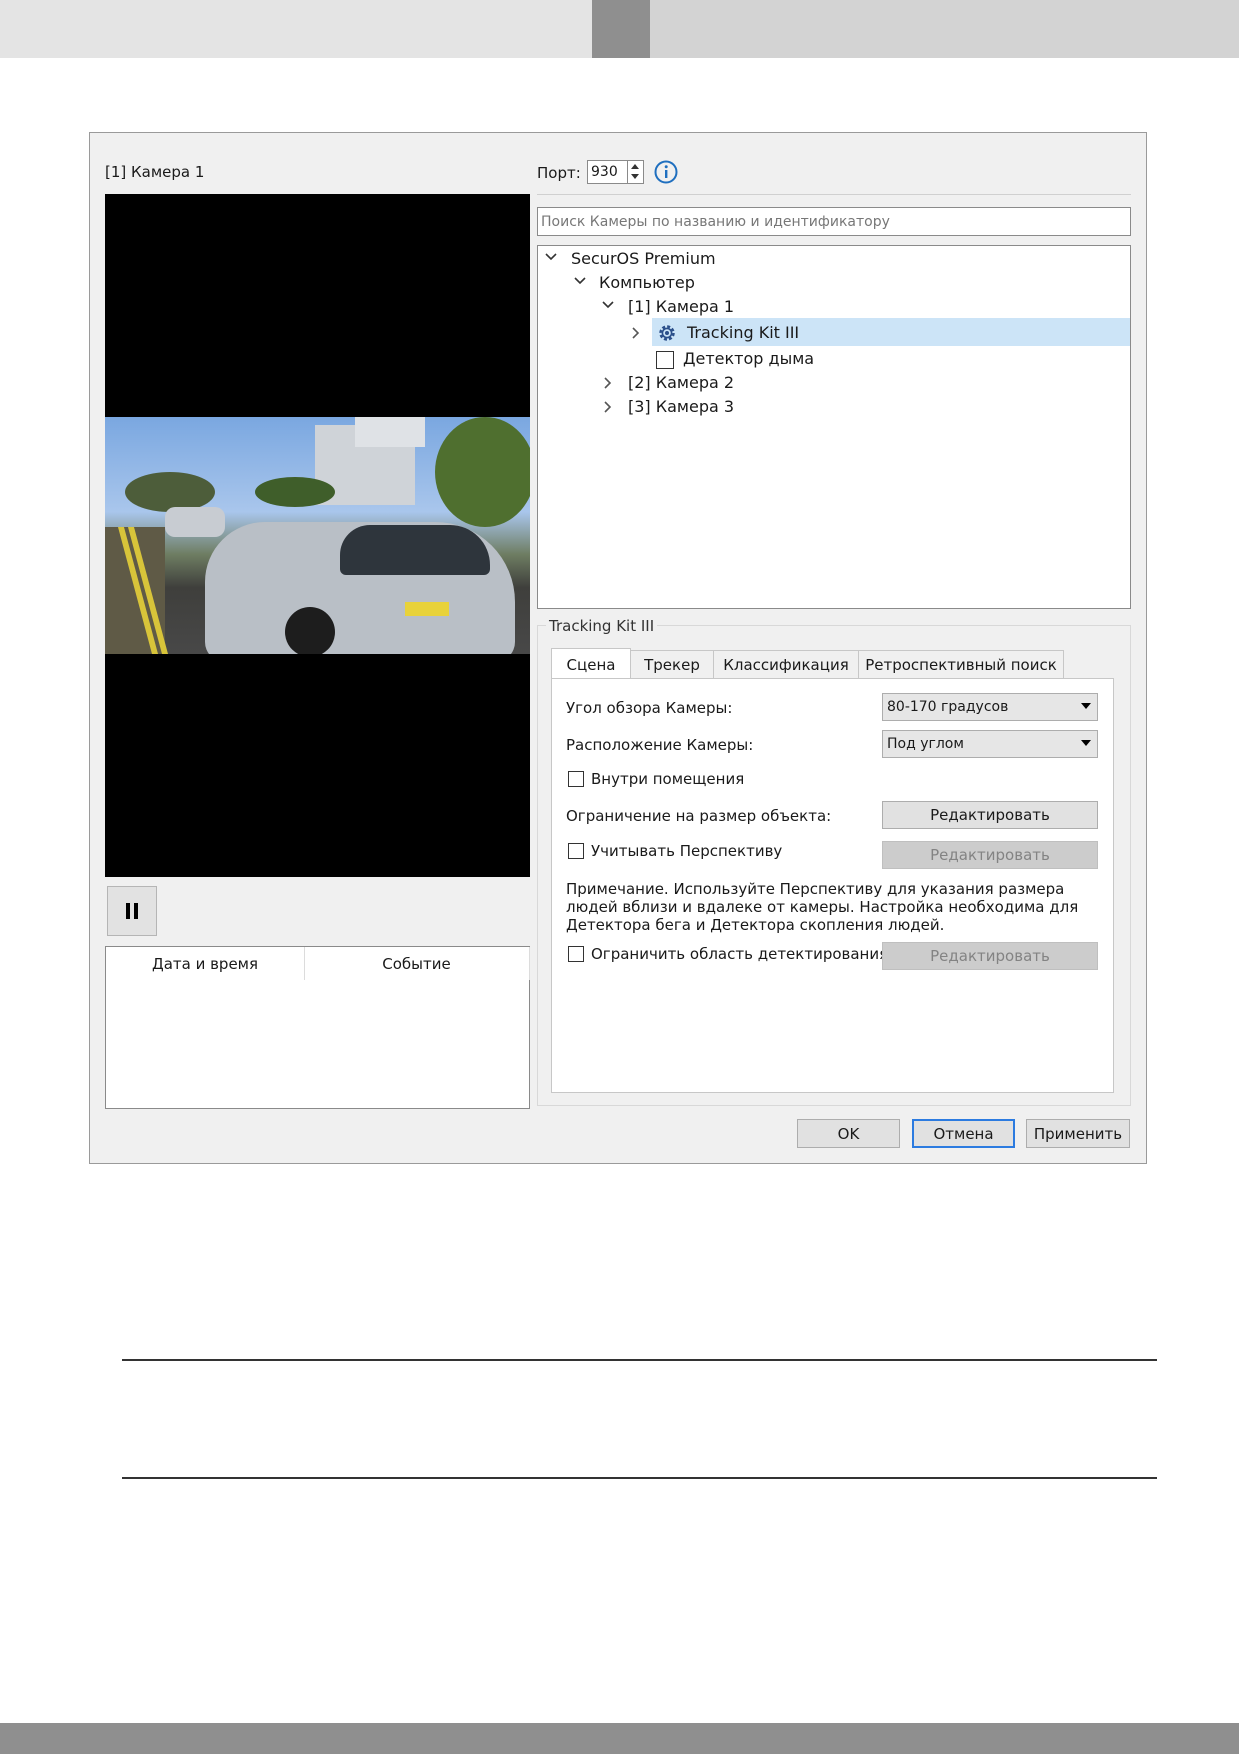 The image size is (1239, 1754). Describe the element at coordinates (740, 954) in the screenshot. I see `limit-area-label: Ограничить область детектирования` at that location.